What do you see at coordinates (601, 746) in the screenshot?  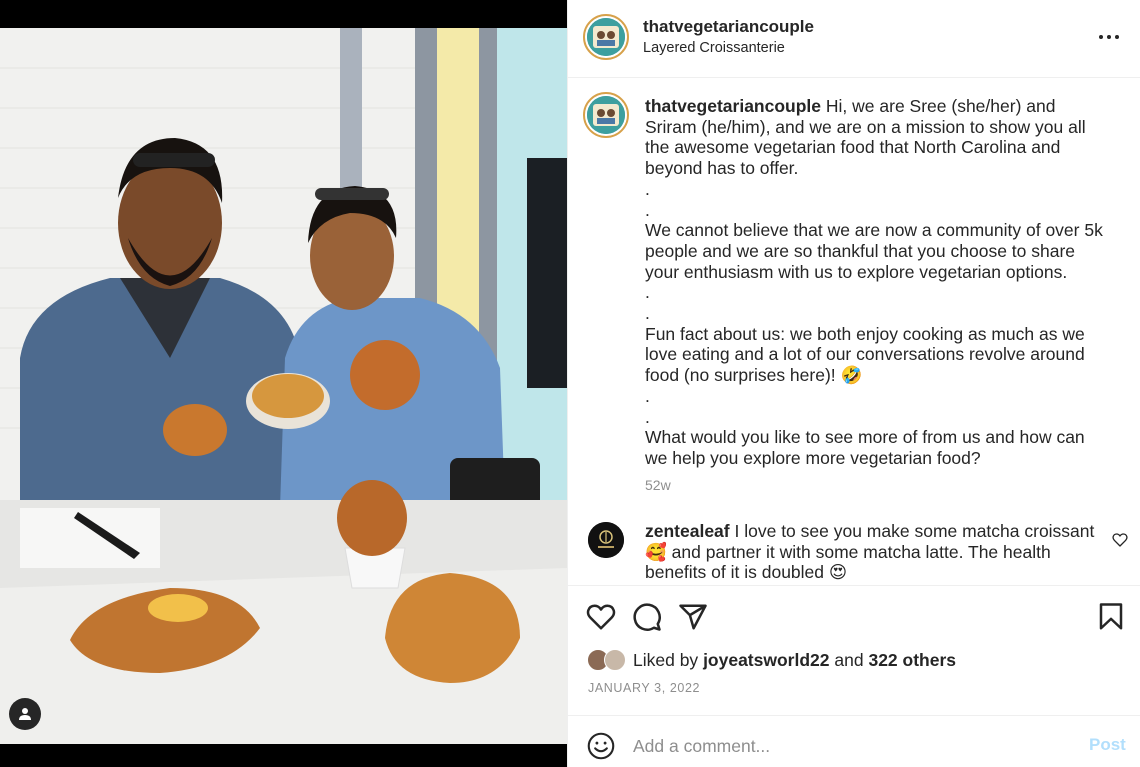 I see `emoji-icon` at bounding box center [601, 746].